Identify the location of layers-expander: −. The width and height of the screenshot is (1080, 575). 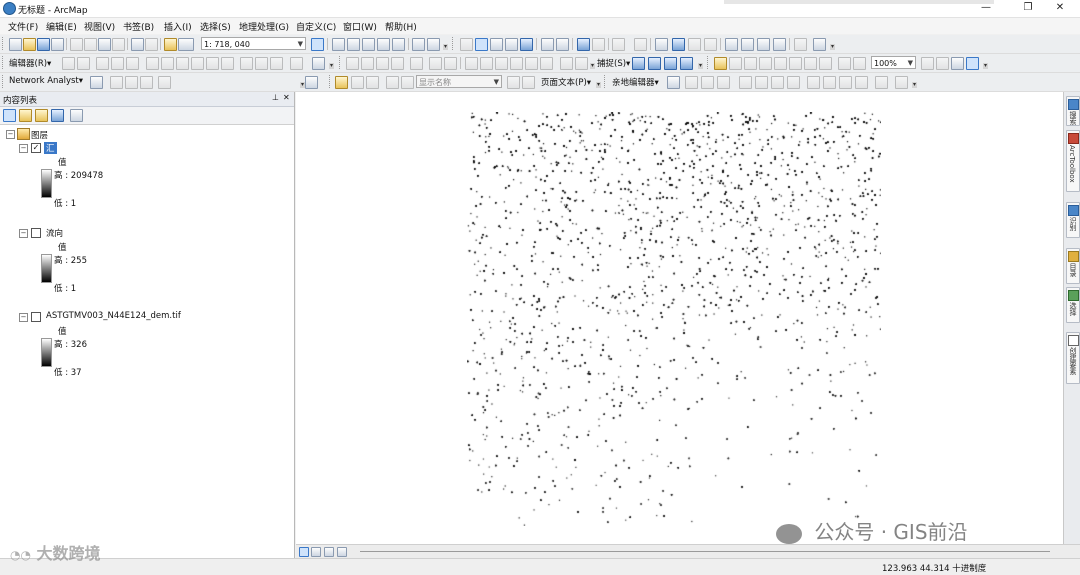
(10, 134).